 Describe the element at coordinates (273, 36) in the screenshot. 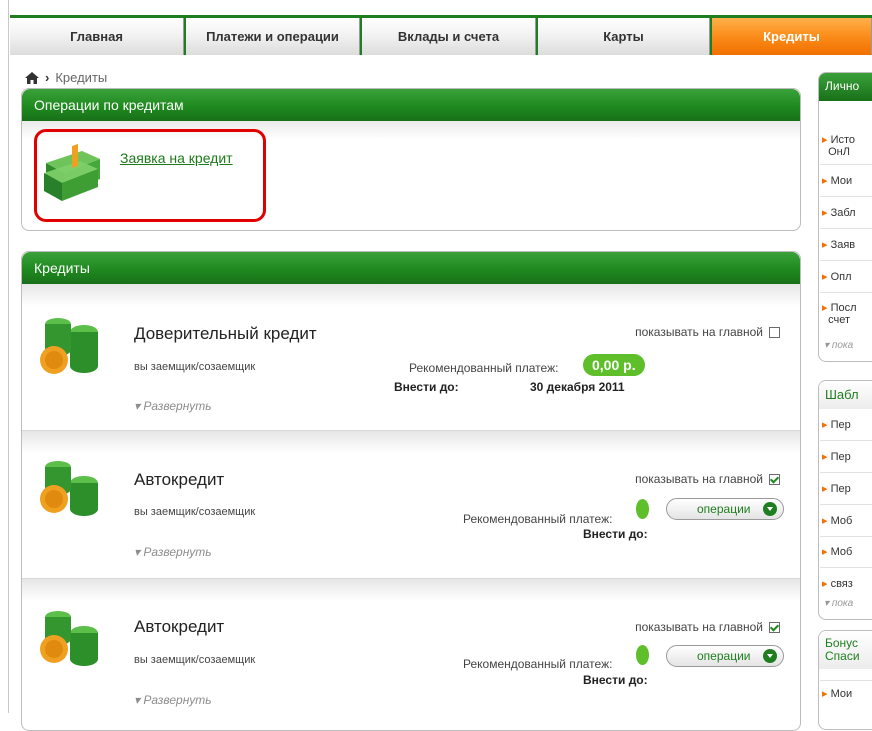

I see `tab-payments: Платежи и операции` at that location.